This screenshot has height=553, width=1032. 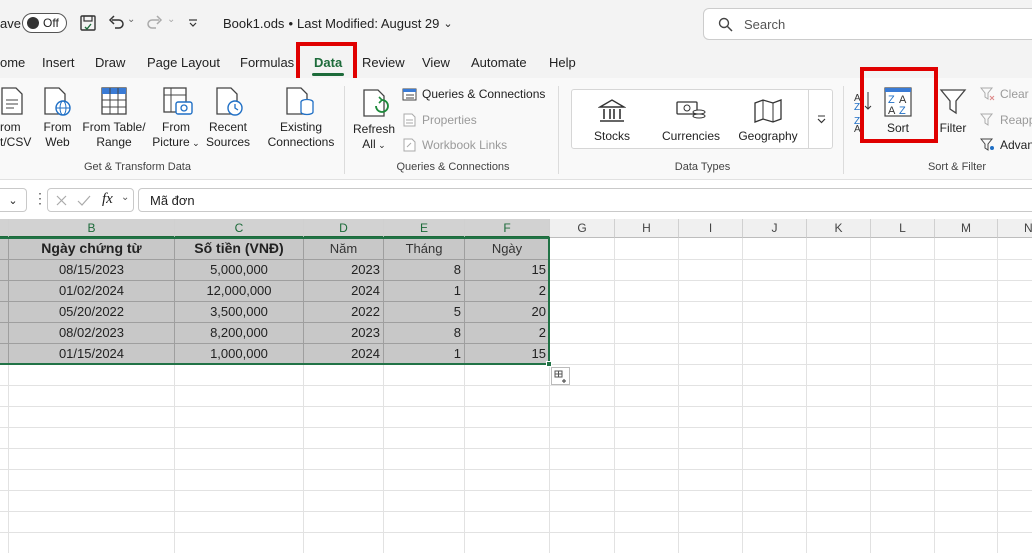 What do you see at coordinates (84, 200) in the screenshot?
I see `enter-check-icon` at bounding box center [84, 200].